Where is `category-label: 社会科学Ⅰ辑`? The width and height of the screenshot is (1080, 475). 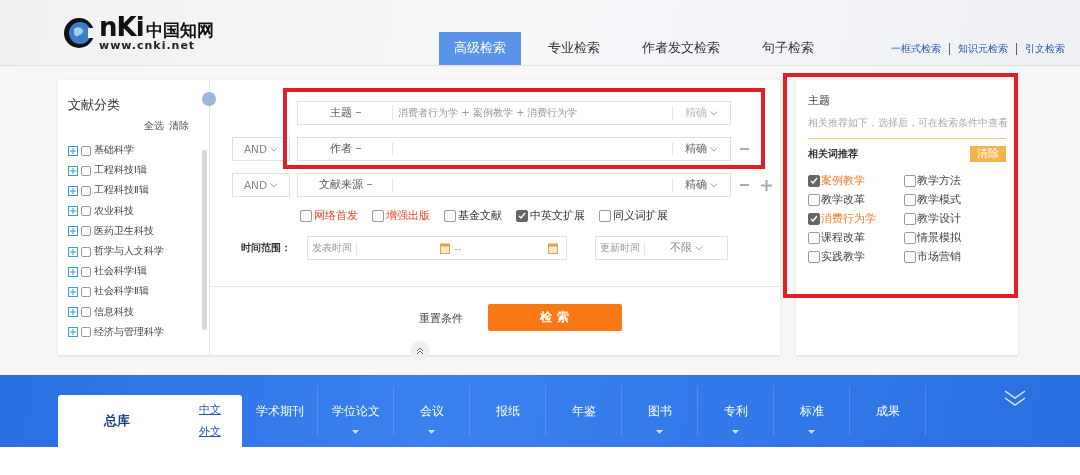 category-label: 社会科学Ⅰ辑 is located at coordinates (120, 272).